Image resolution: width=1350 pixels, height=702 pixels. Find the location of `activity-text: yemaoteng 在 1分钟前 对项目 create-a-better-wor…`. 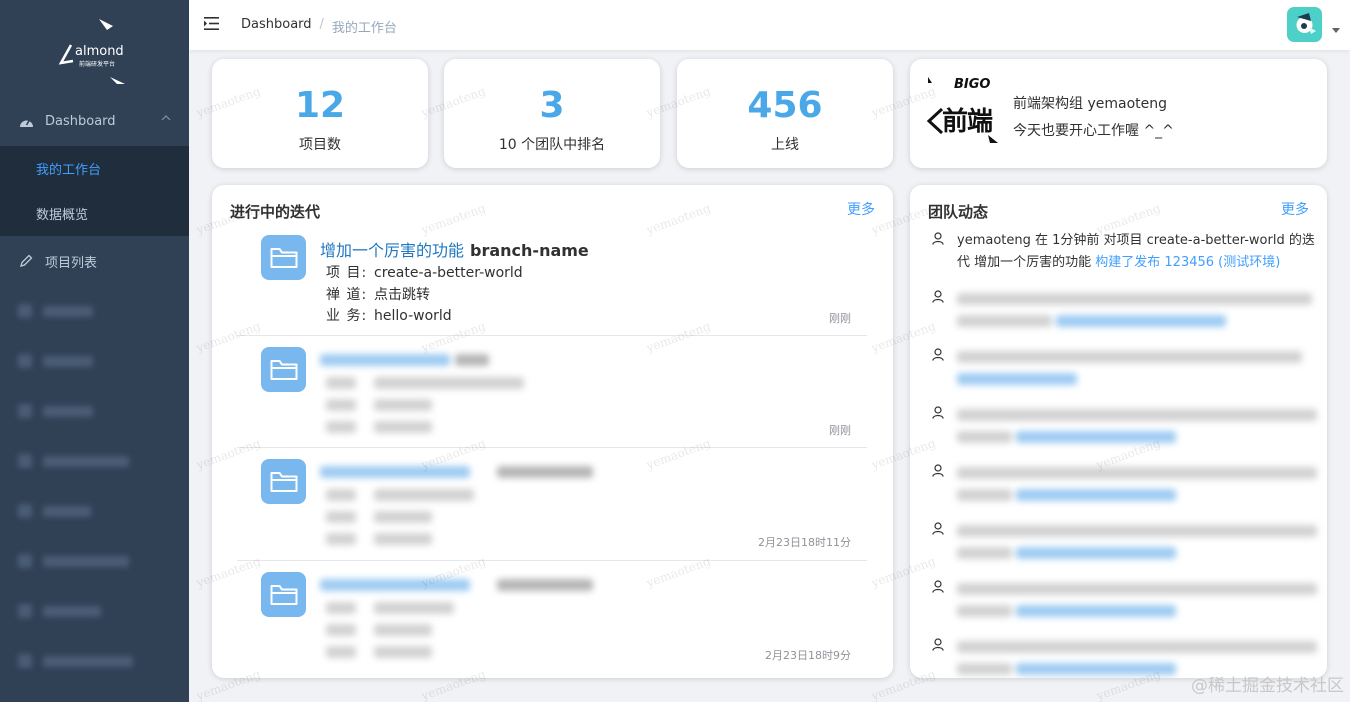

activity-text: yemaoteng 在 1分钟前 对项目 create-a-better-wor… is located at coordinates (1139, 252).